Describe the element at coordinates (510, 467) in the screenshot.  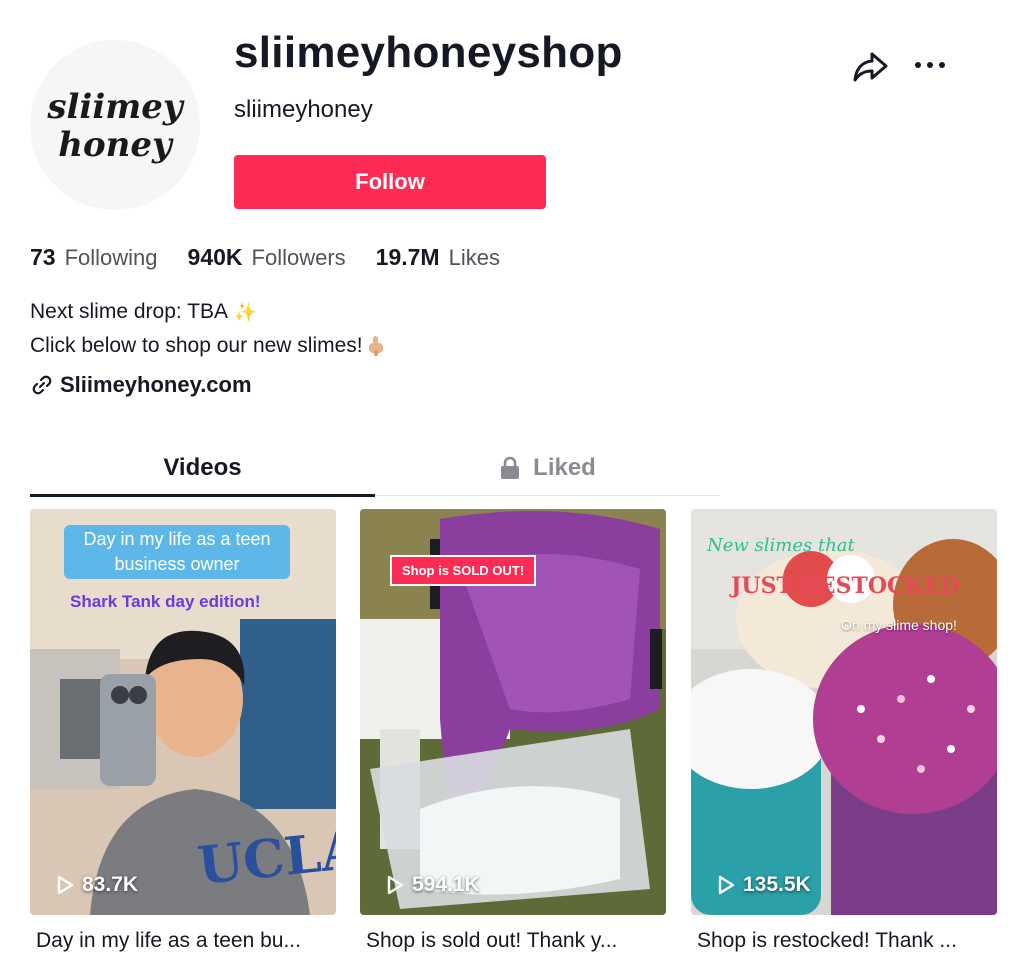
I see `lock-icon` at that location.